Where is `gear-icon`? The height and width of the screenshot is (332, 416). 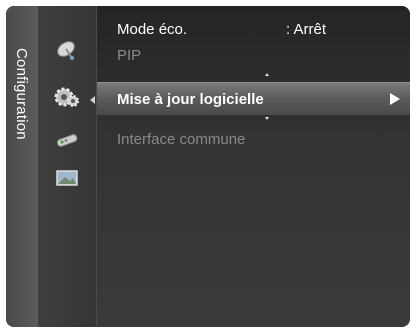 gear-icon is located at coordinates (66, 97).